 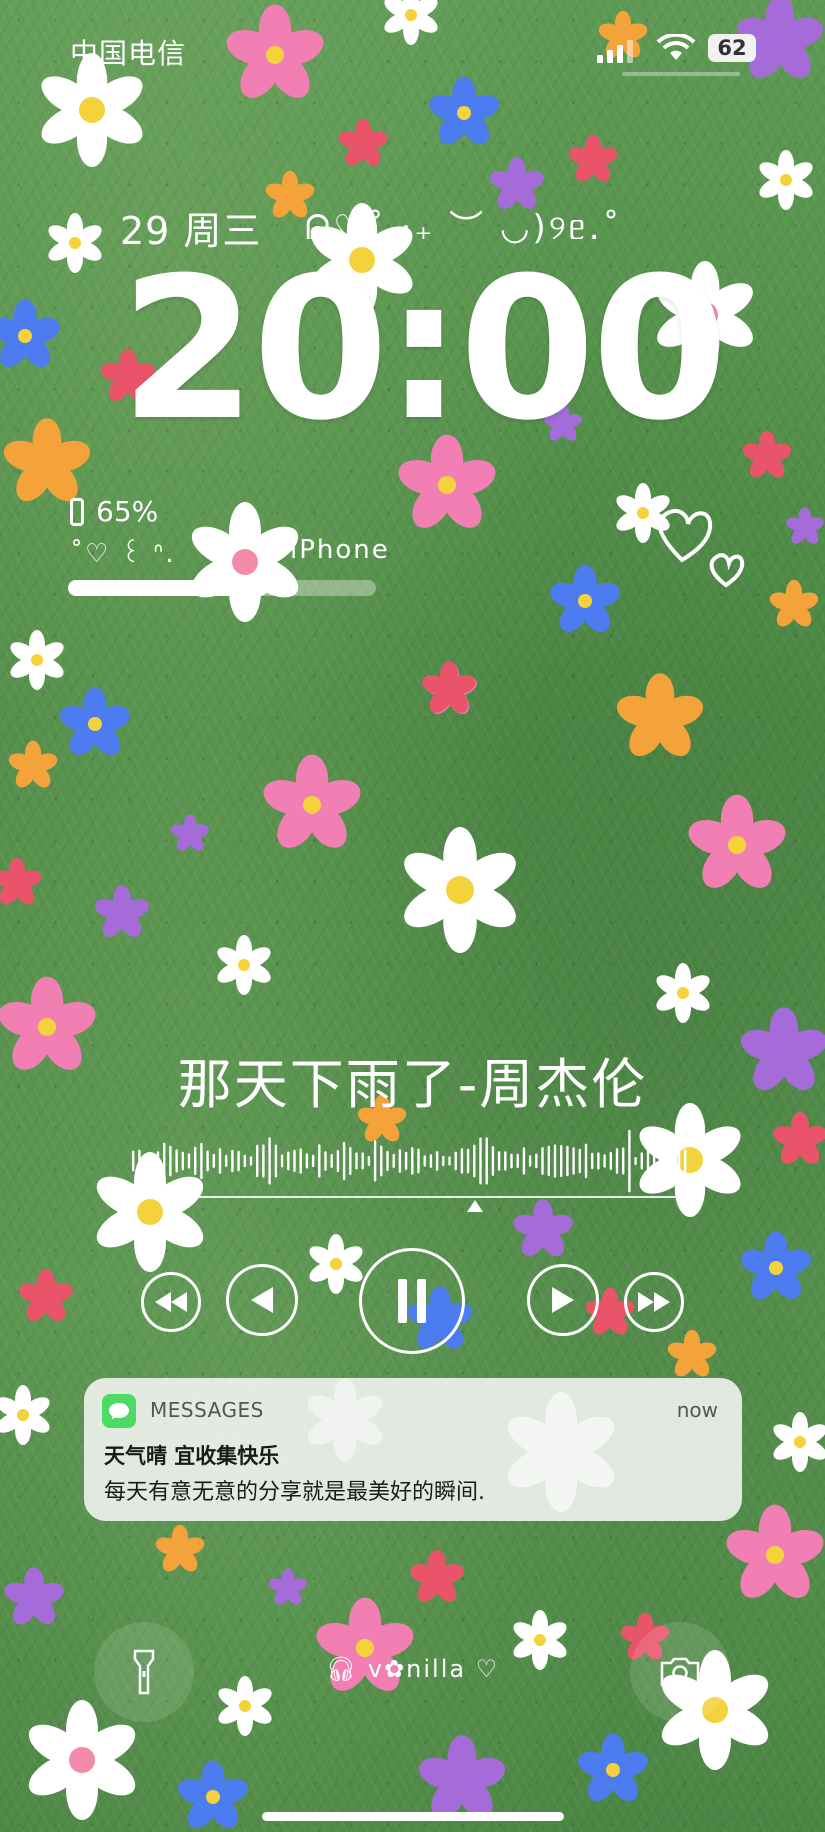 What do you see at coordinates (262, 1300) in the screenshot?
I see `previous-button` at bounding box center [262, 1300].